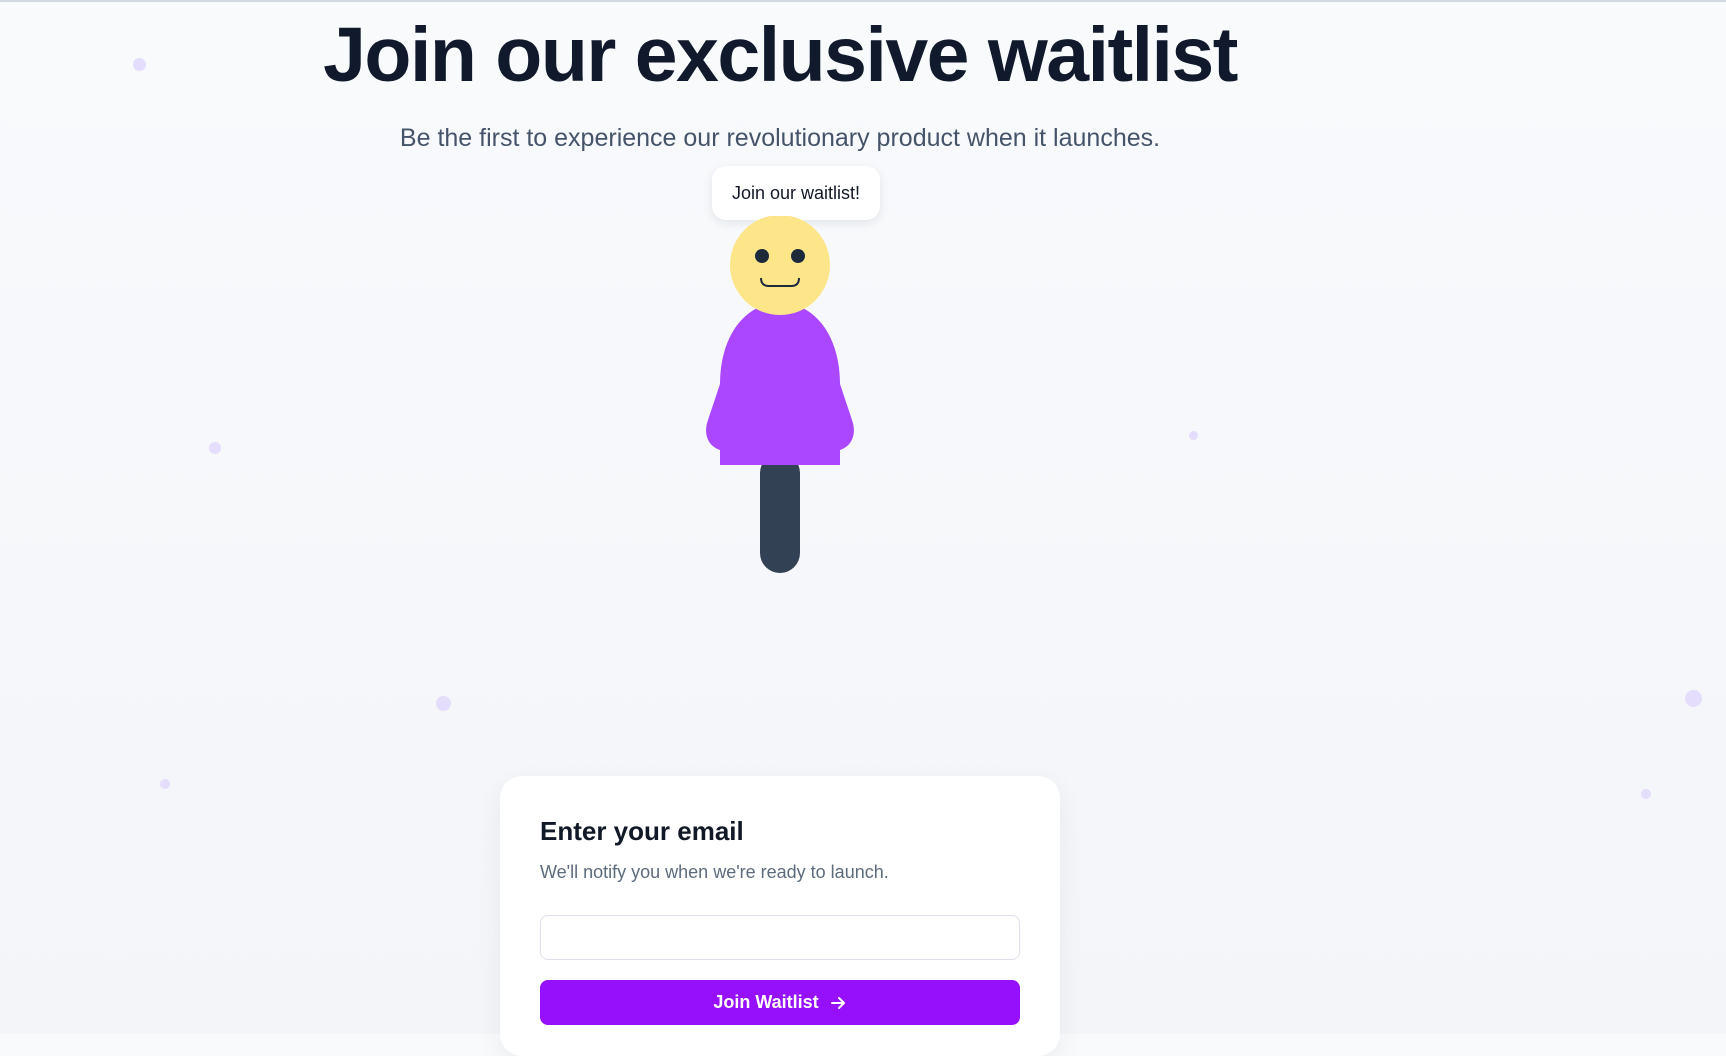 Image resolution: width=1726 pixels, height=1056 pixels. What do you see at coordinates (642, 831) in the screenshot?
I see `card-title: Enter your email` at bounding box center [642, 831].